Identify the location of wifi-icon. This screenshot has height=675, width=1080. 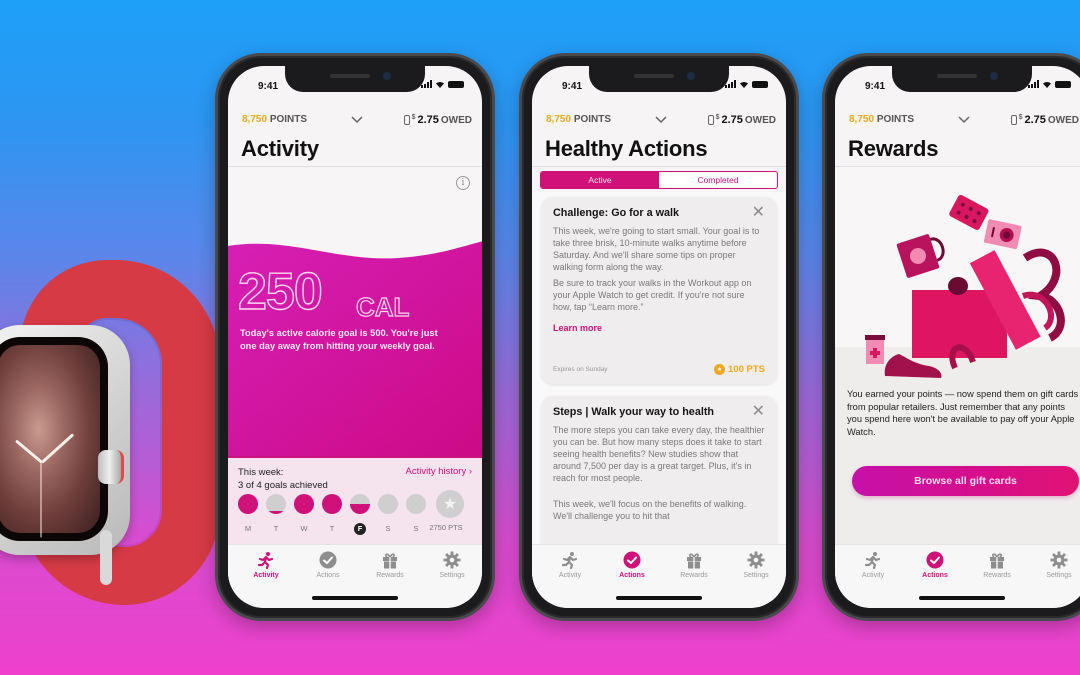
(1047, 84).